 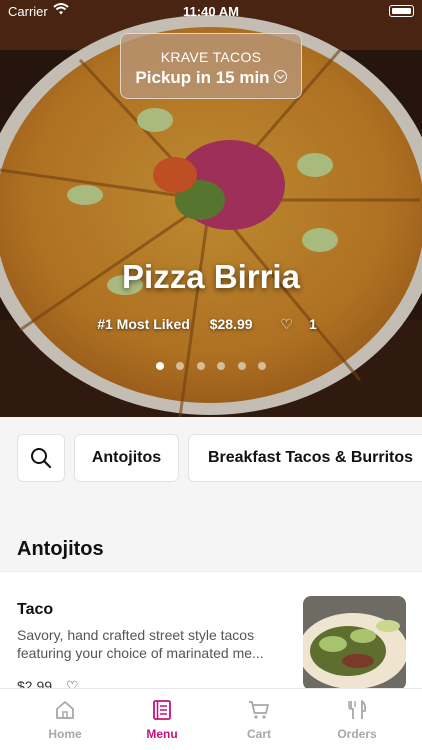 I want to click on status-time: 11:40 AM, so click(x=211, y=11).